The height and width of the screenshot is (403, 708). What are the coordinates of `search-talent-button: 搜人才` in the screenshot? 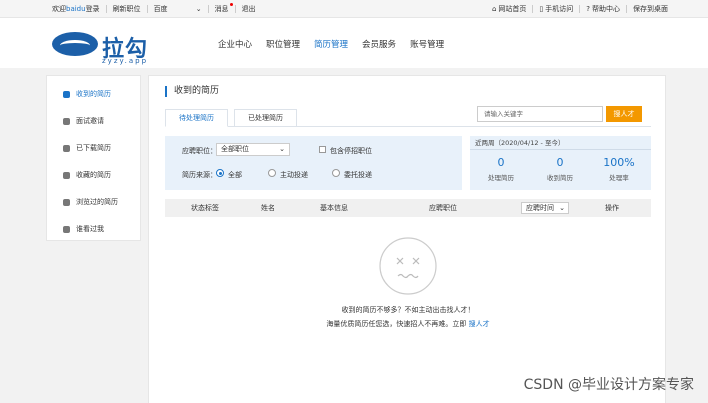 It's located at (624, 114).